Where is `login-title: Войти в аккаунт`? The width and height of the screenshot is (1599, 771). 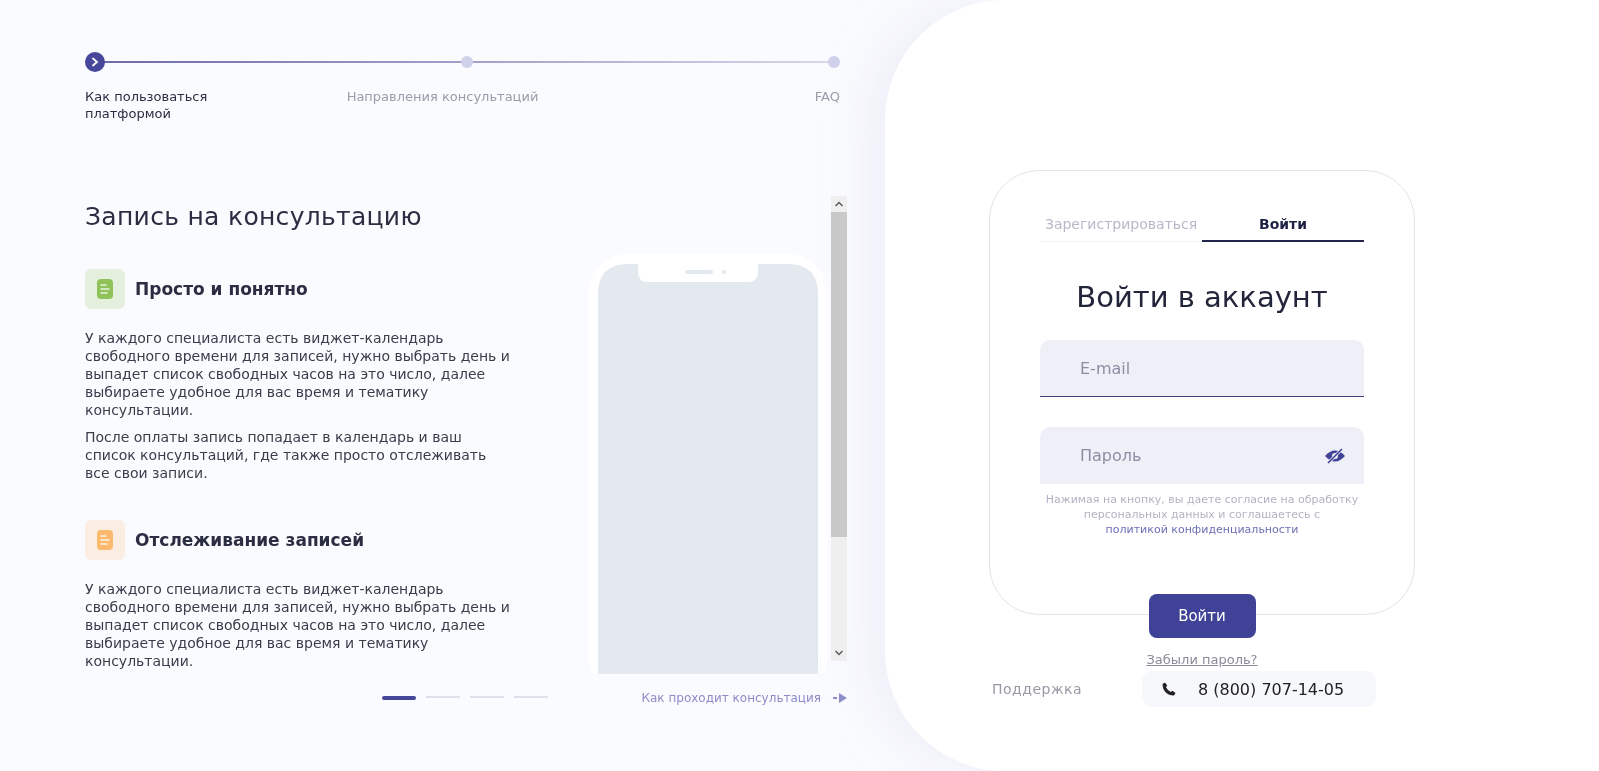
login-title: Войти в аккаунт is located at coordinates (1202, 297).